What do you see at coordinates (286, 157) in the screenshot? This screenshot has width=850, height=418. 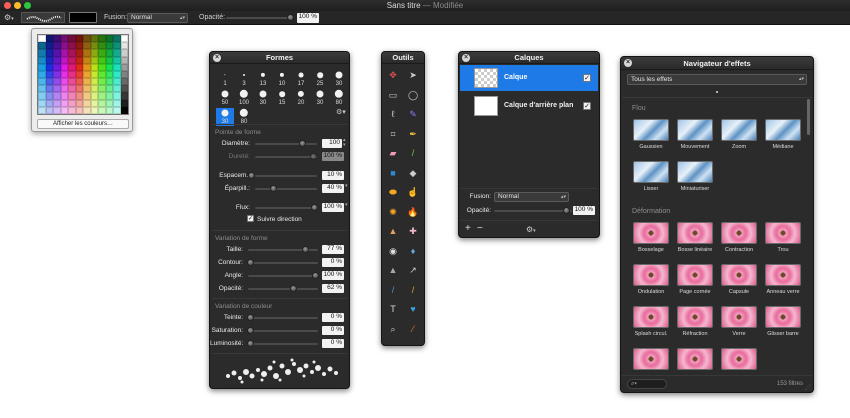 I see `durete-slider` at bounding box center [286, 157].